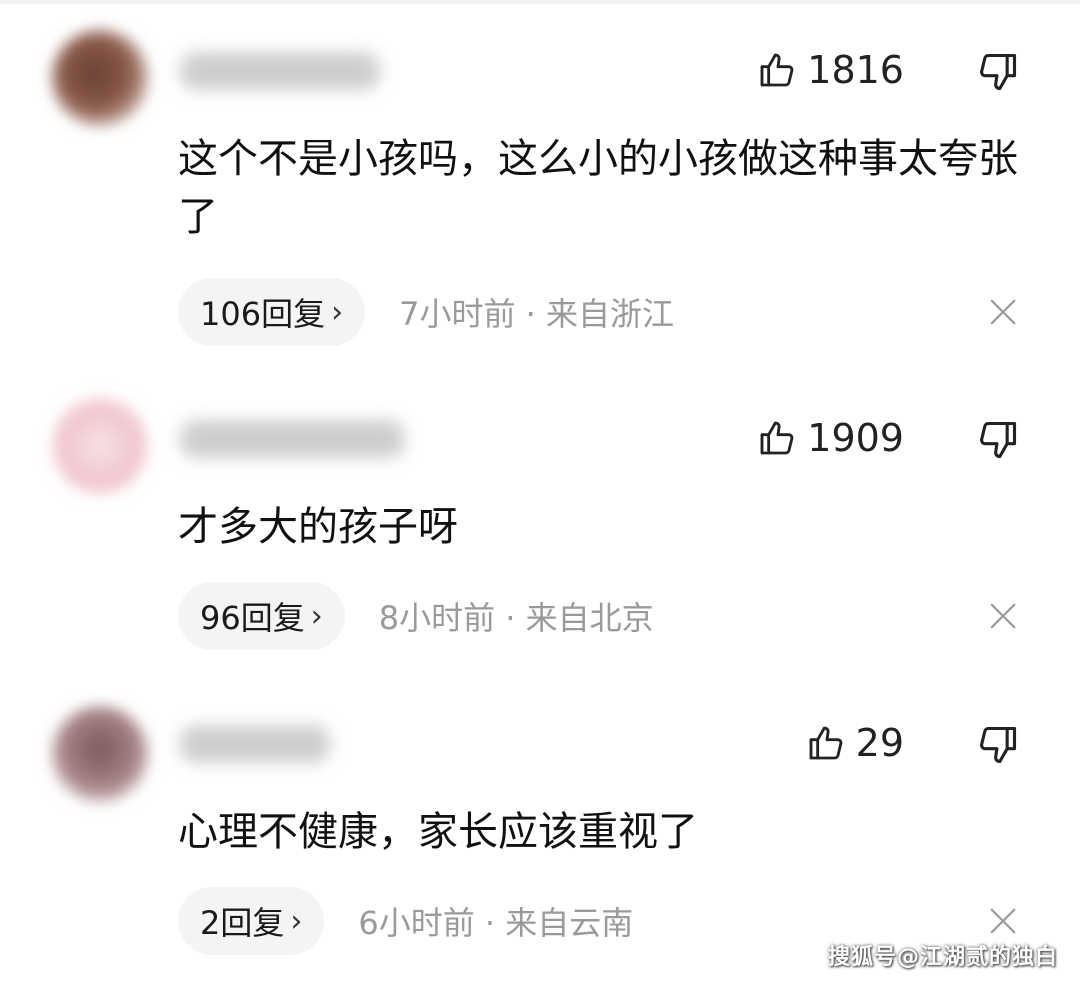 This screenshot has width=1080, height=983. Describe the element at coordinates (242, 923) in the screenshot. I see `reply-count: 2回复` at that location.